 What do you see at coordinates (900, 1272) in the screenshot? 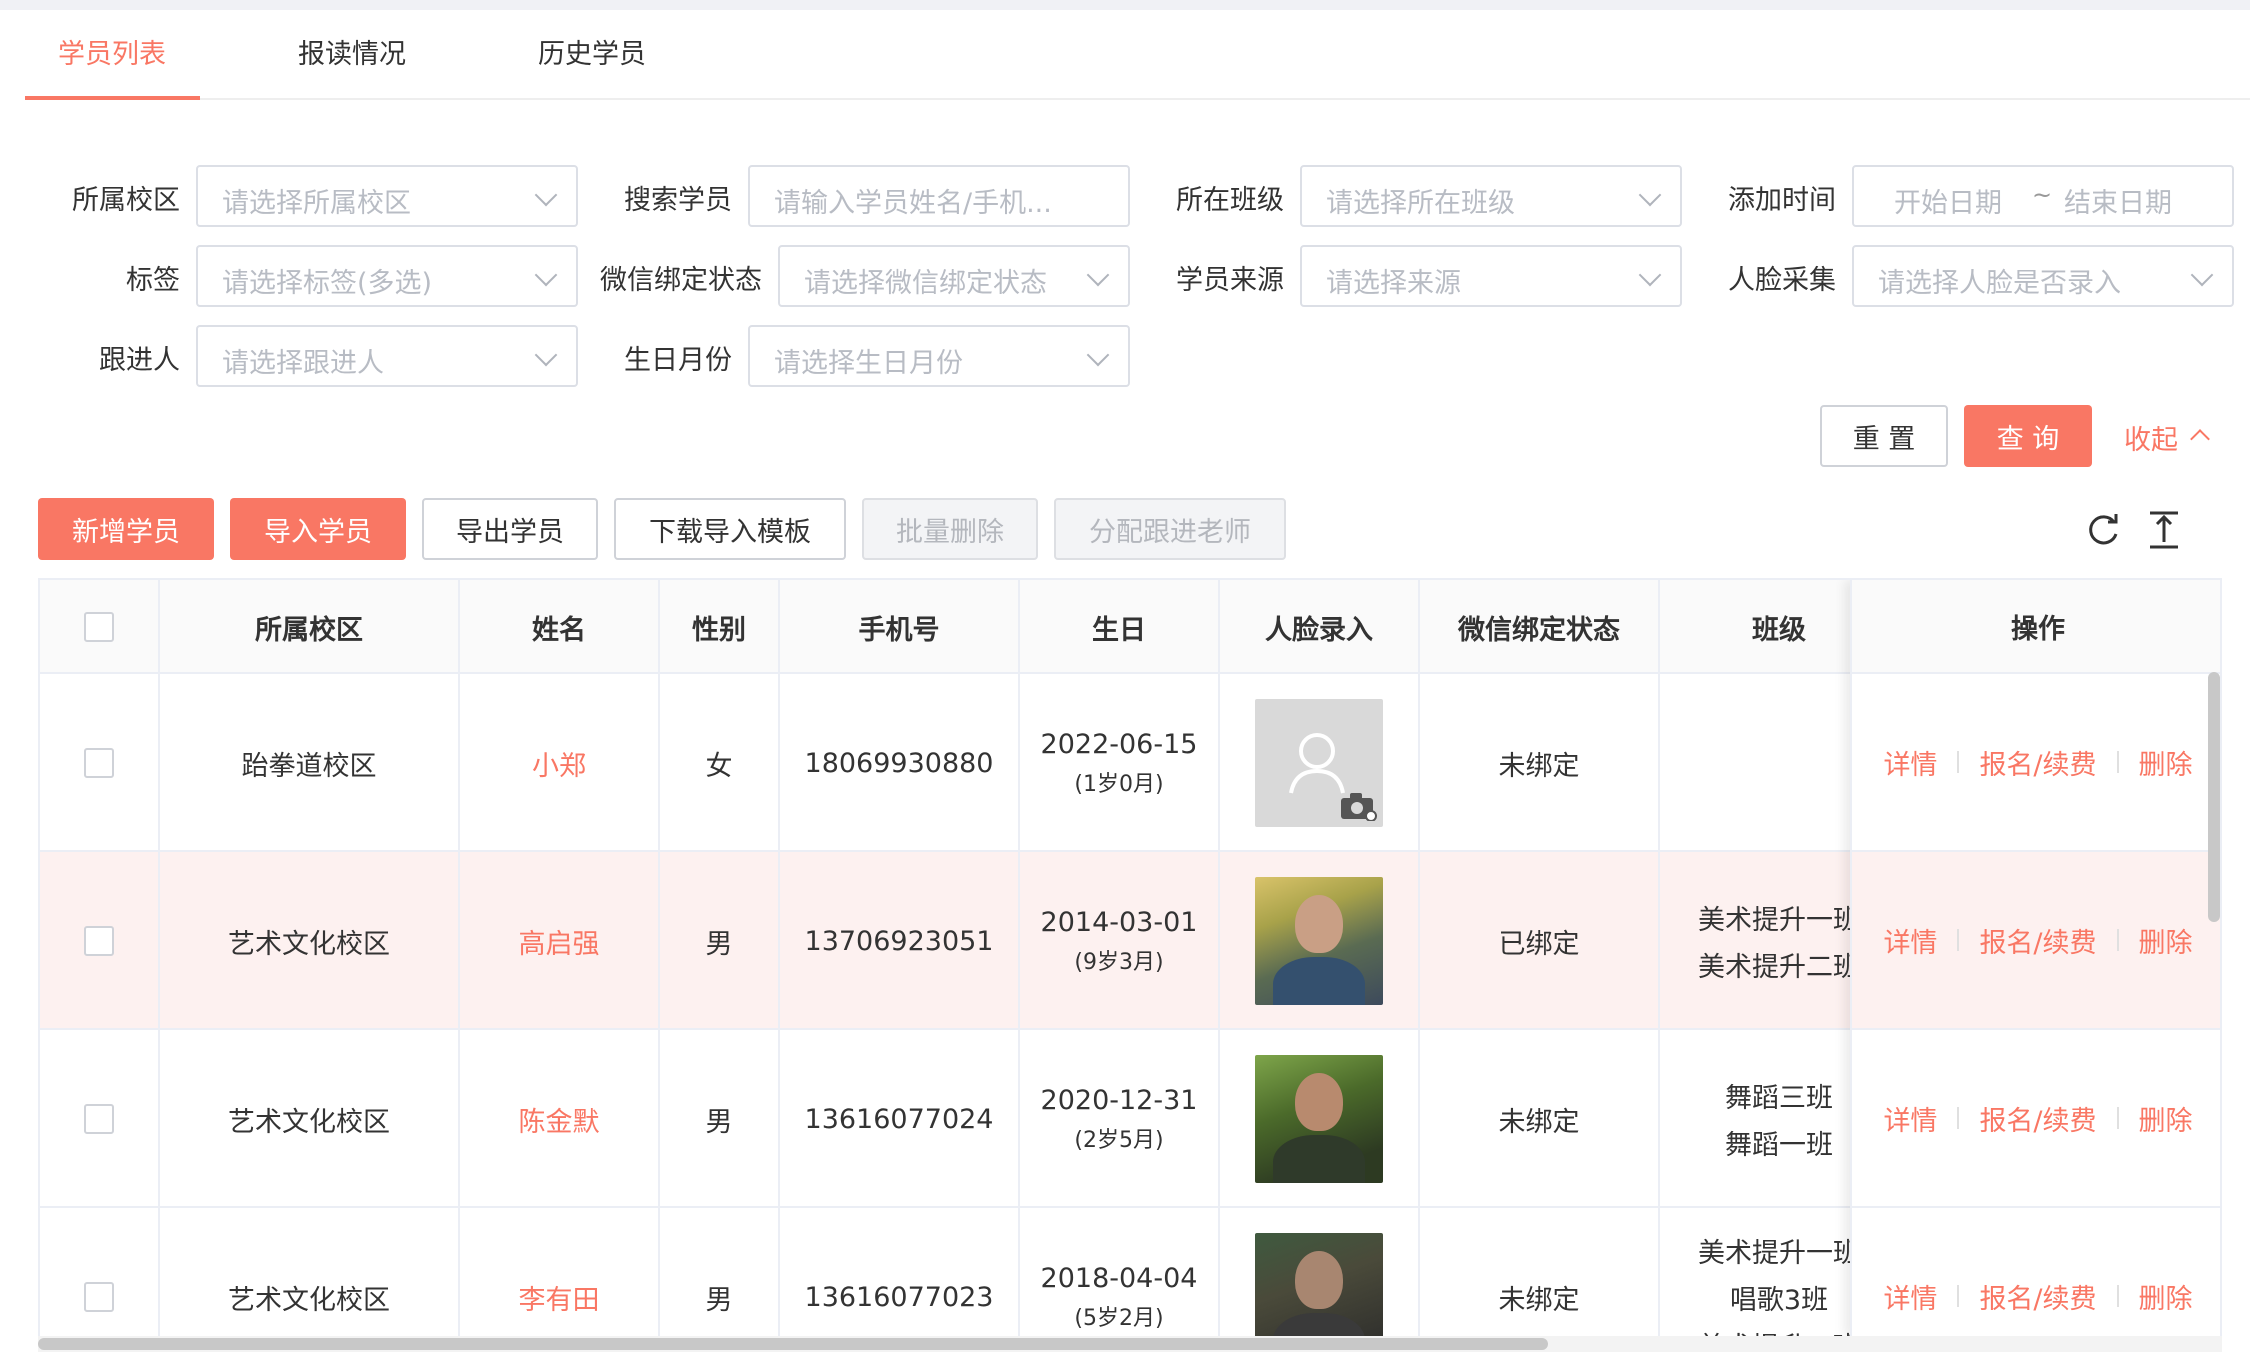
I see `phone-cell: 13616077023` at bounding box center [900, 1272].